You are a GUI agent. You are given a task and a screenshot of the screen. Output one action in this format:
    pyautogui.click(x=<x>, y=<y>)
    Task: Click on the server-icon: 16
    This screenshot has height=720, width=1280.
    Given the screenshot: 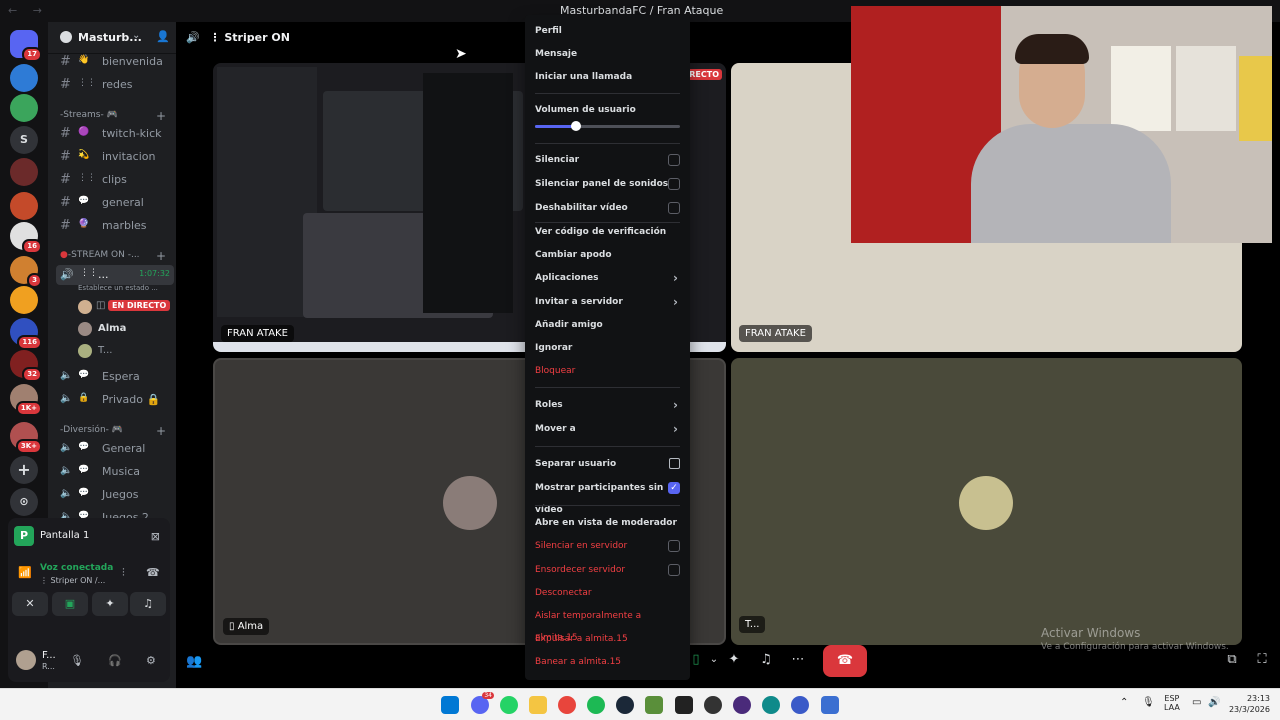 What is the action you would take?
    pyautogui.click(x=26, y=238)
    